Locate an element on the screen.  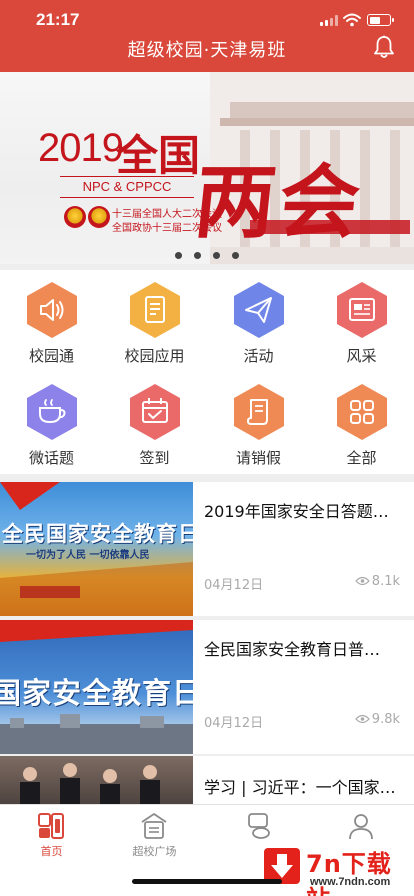
carousel-pagination is located at coordinates (207, 253).